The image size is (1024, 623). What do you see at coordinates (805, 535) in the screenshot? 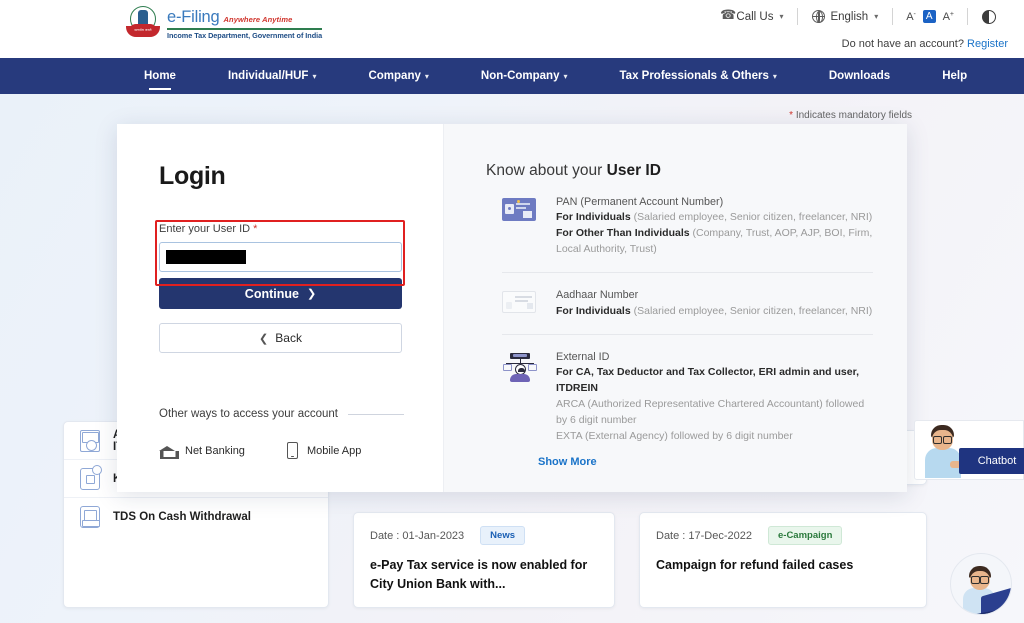
I see `status-badge: e-Campaign` at bounding box center [805, 535].